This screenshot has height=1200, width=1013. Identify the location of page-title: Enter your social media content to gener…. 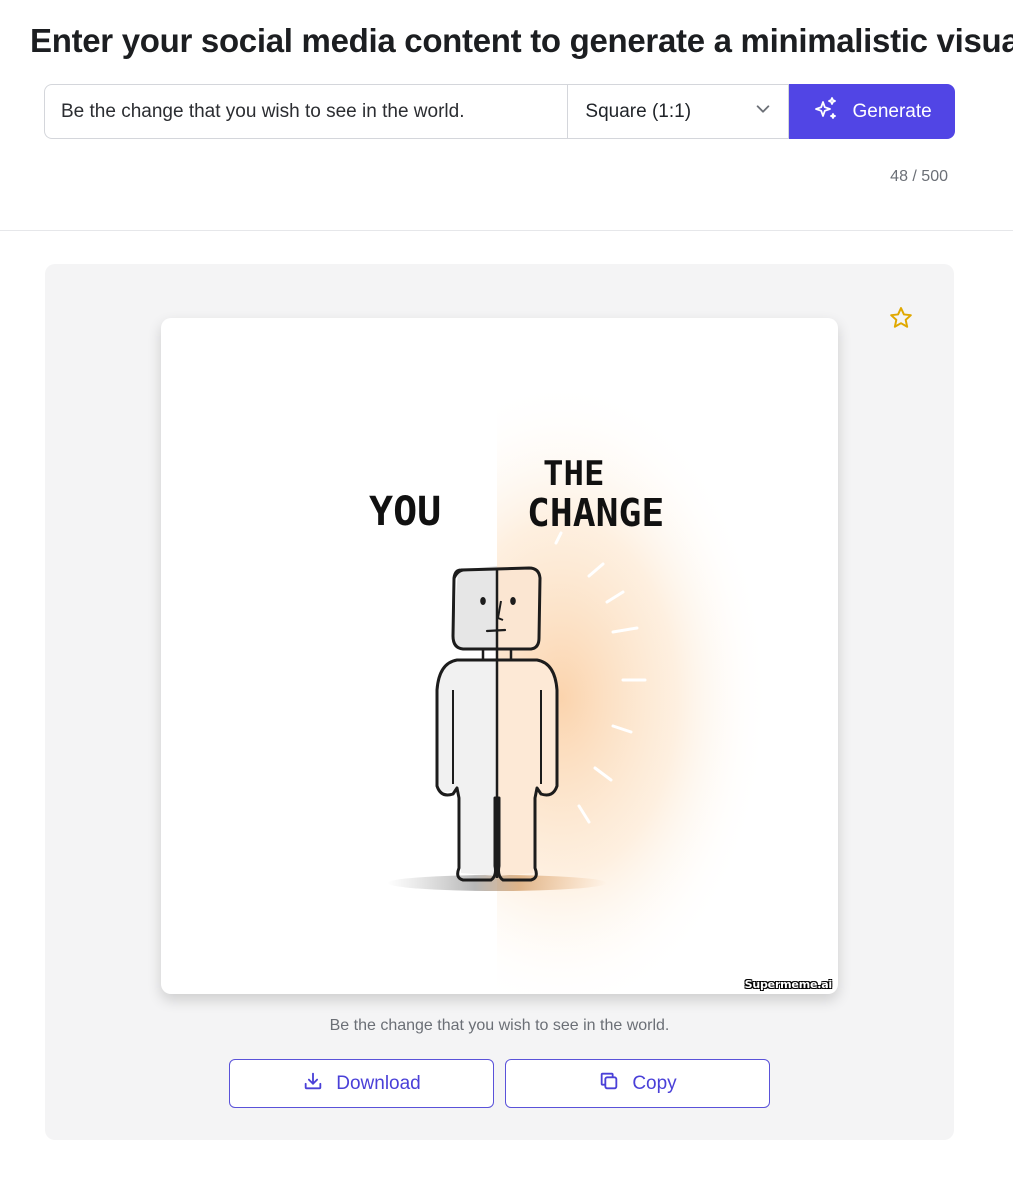
(521, 40).